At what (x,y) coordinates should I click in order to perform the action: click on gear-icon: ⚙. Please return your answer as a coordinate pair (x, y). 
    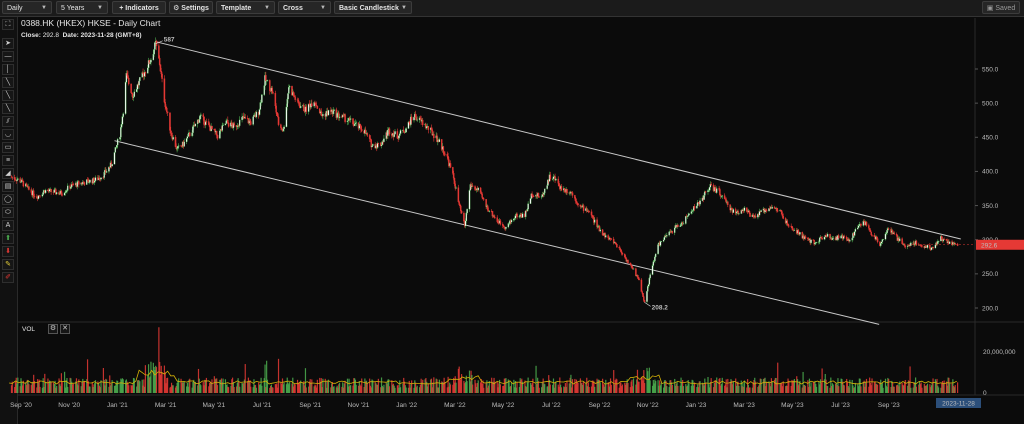
    Looking at the image, I should click on (53, 329).